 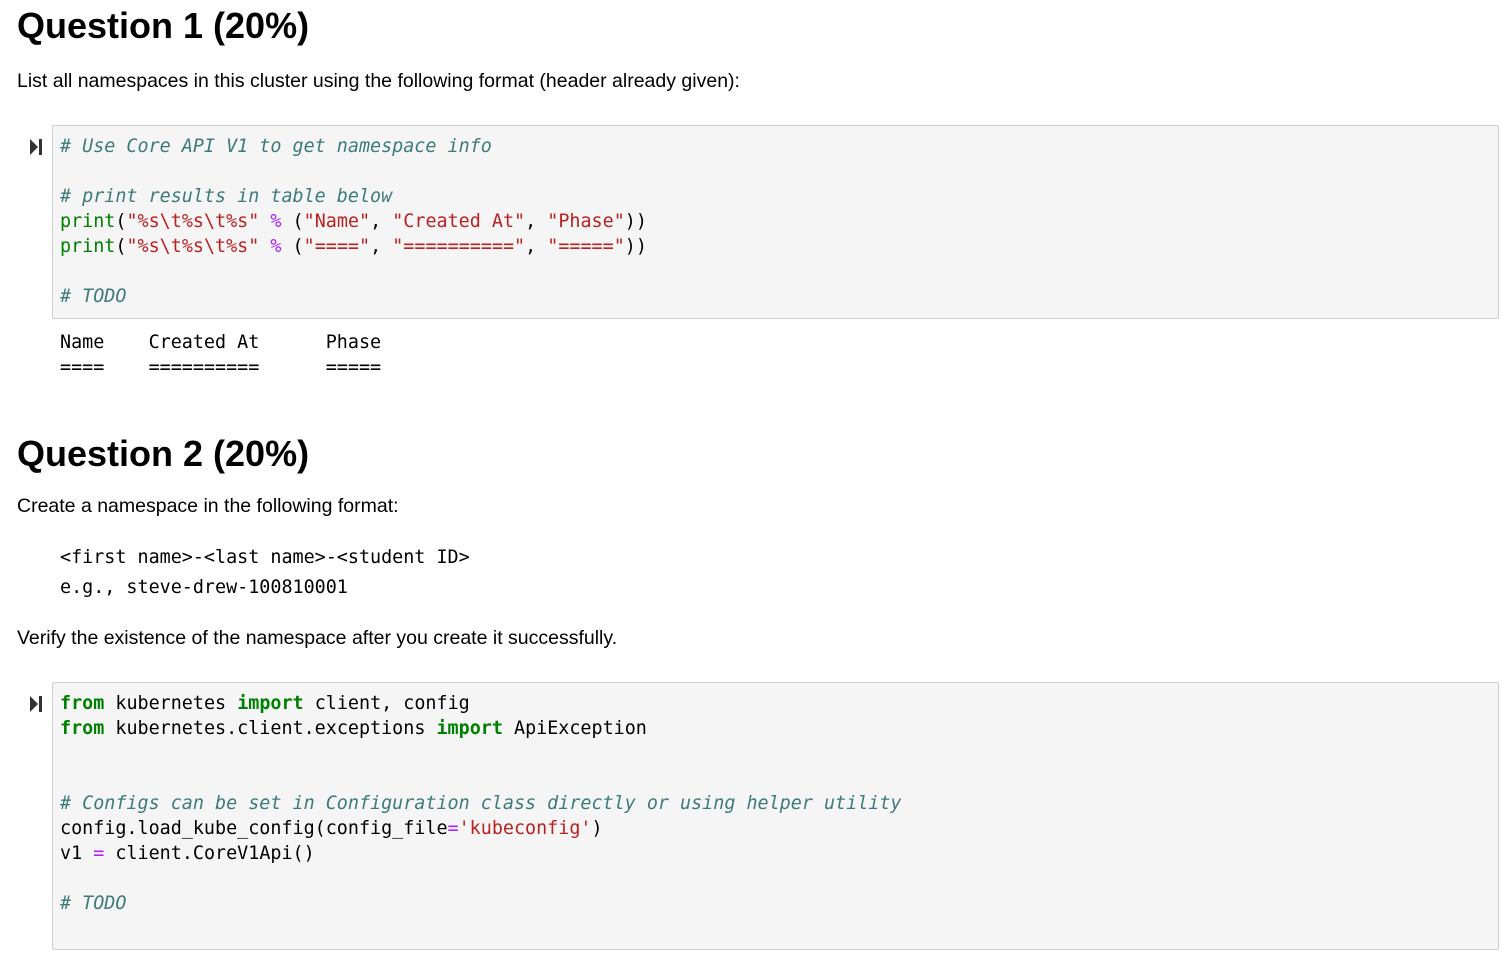 What do you see at coordinates (276, 146) in the screenshot?
I see `code-comment: # Use Core API V1 to get namespace info` at bounding box center [276, 146].